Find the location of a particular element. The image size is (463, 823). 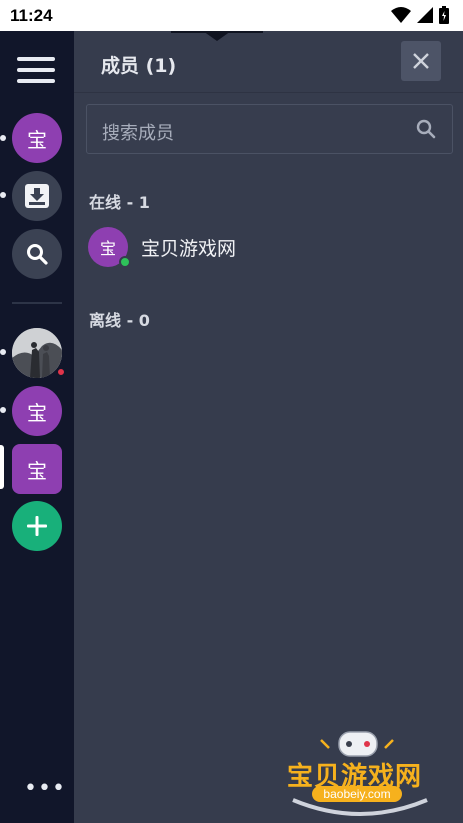

status-bar: 11:24 is located at coordinates (231, 15).